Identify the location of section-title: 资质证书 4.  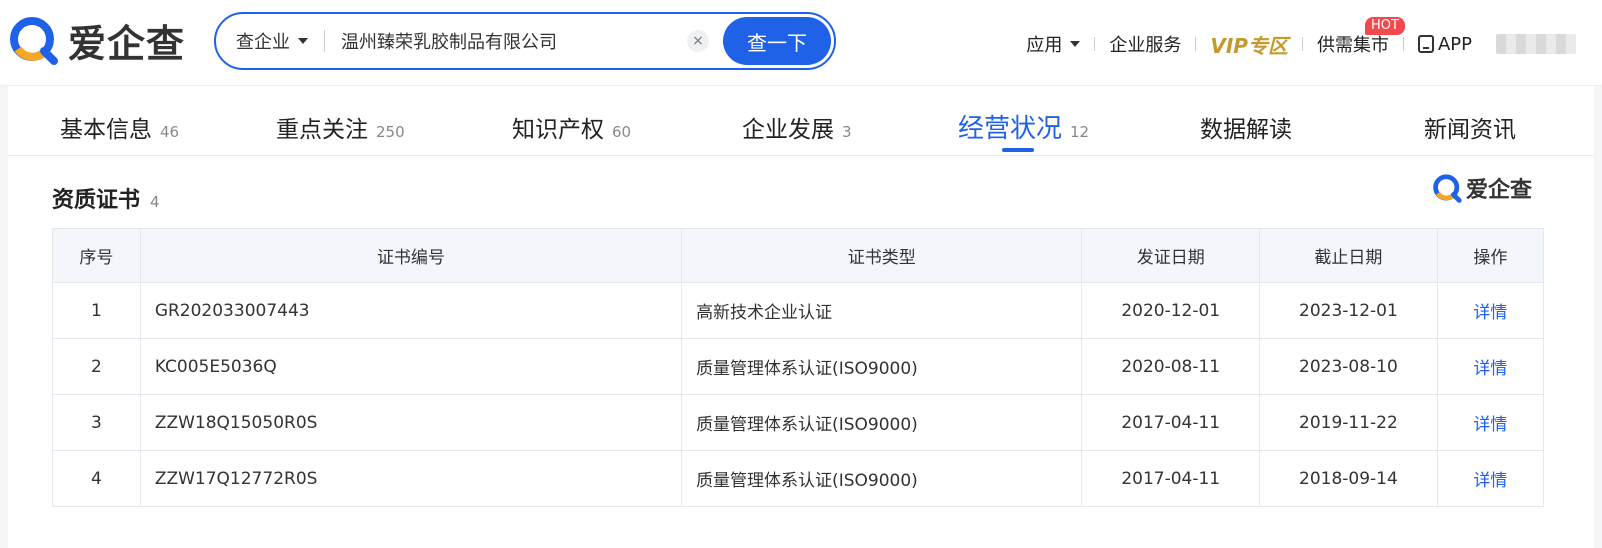
(106, 198).